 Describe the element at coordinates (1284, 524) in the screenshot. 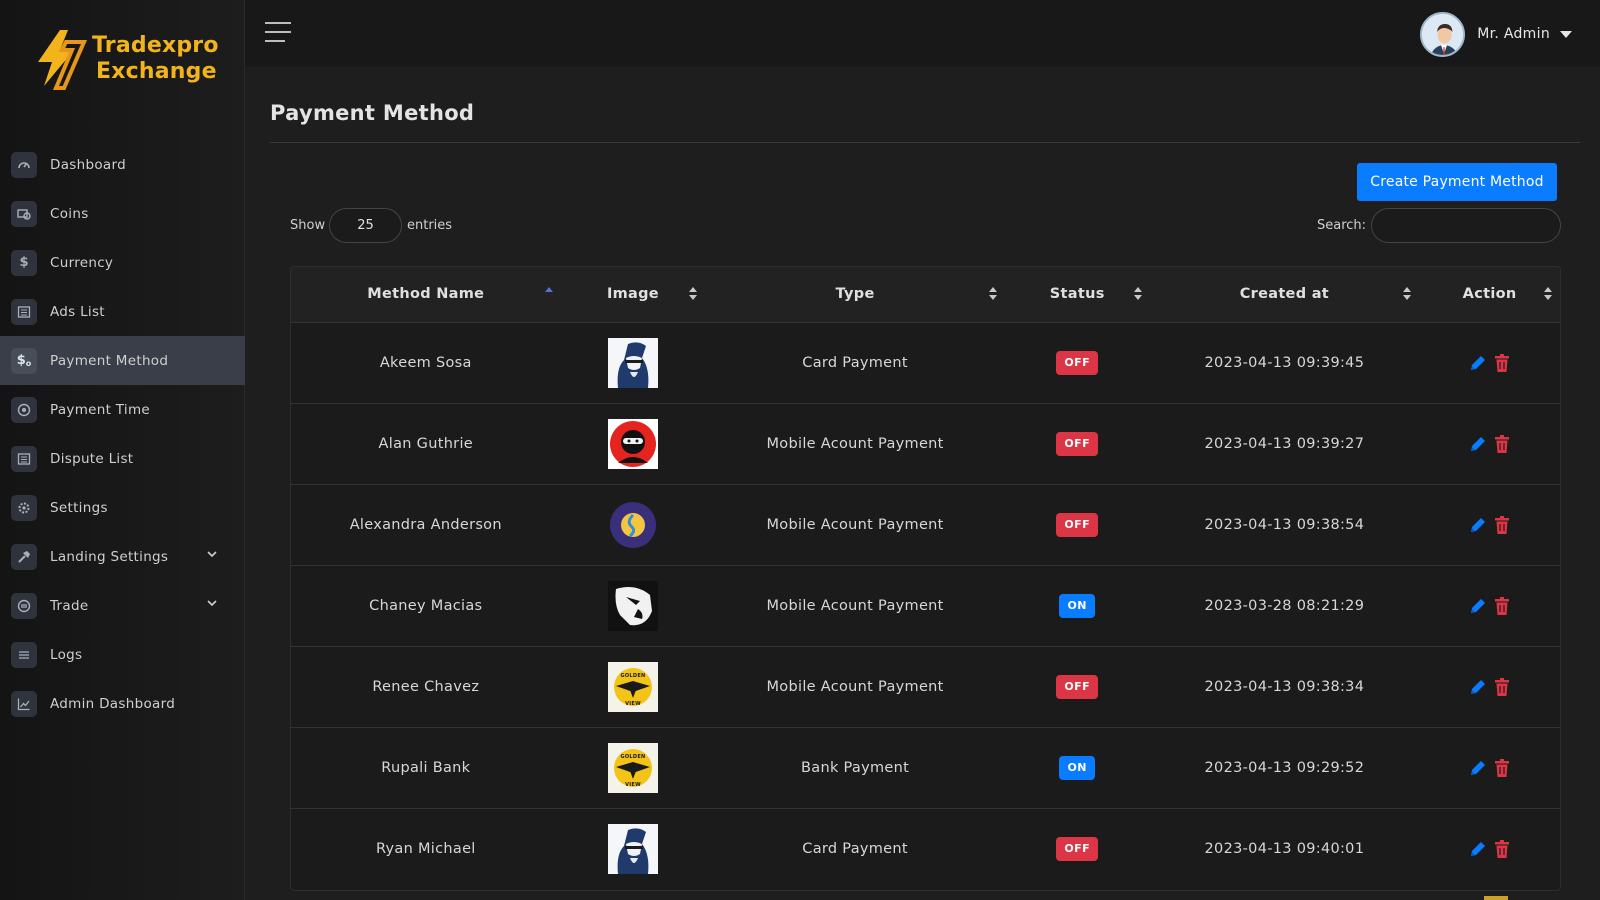

I see `cell-created-at: 2023-04-13 09:38:54` at that location.